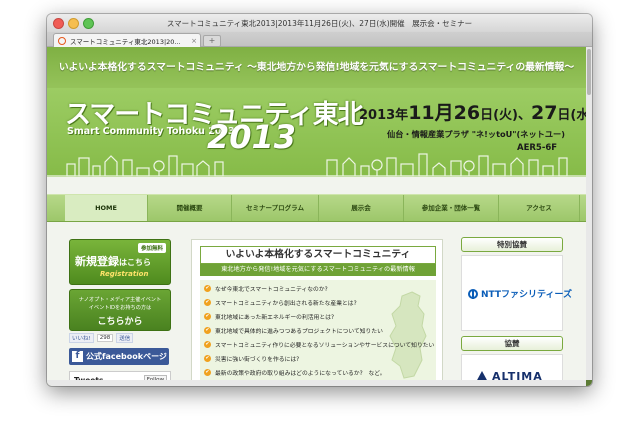 This screenshot has width=640, height=426. I want to click on sponsor-heading: 協賛, so click(512, 343).